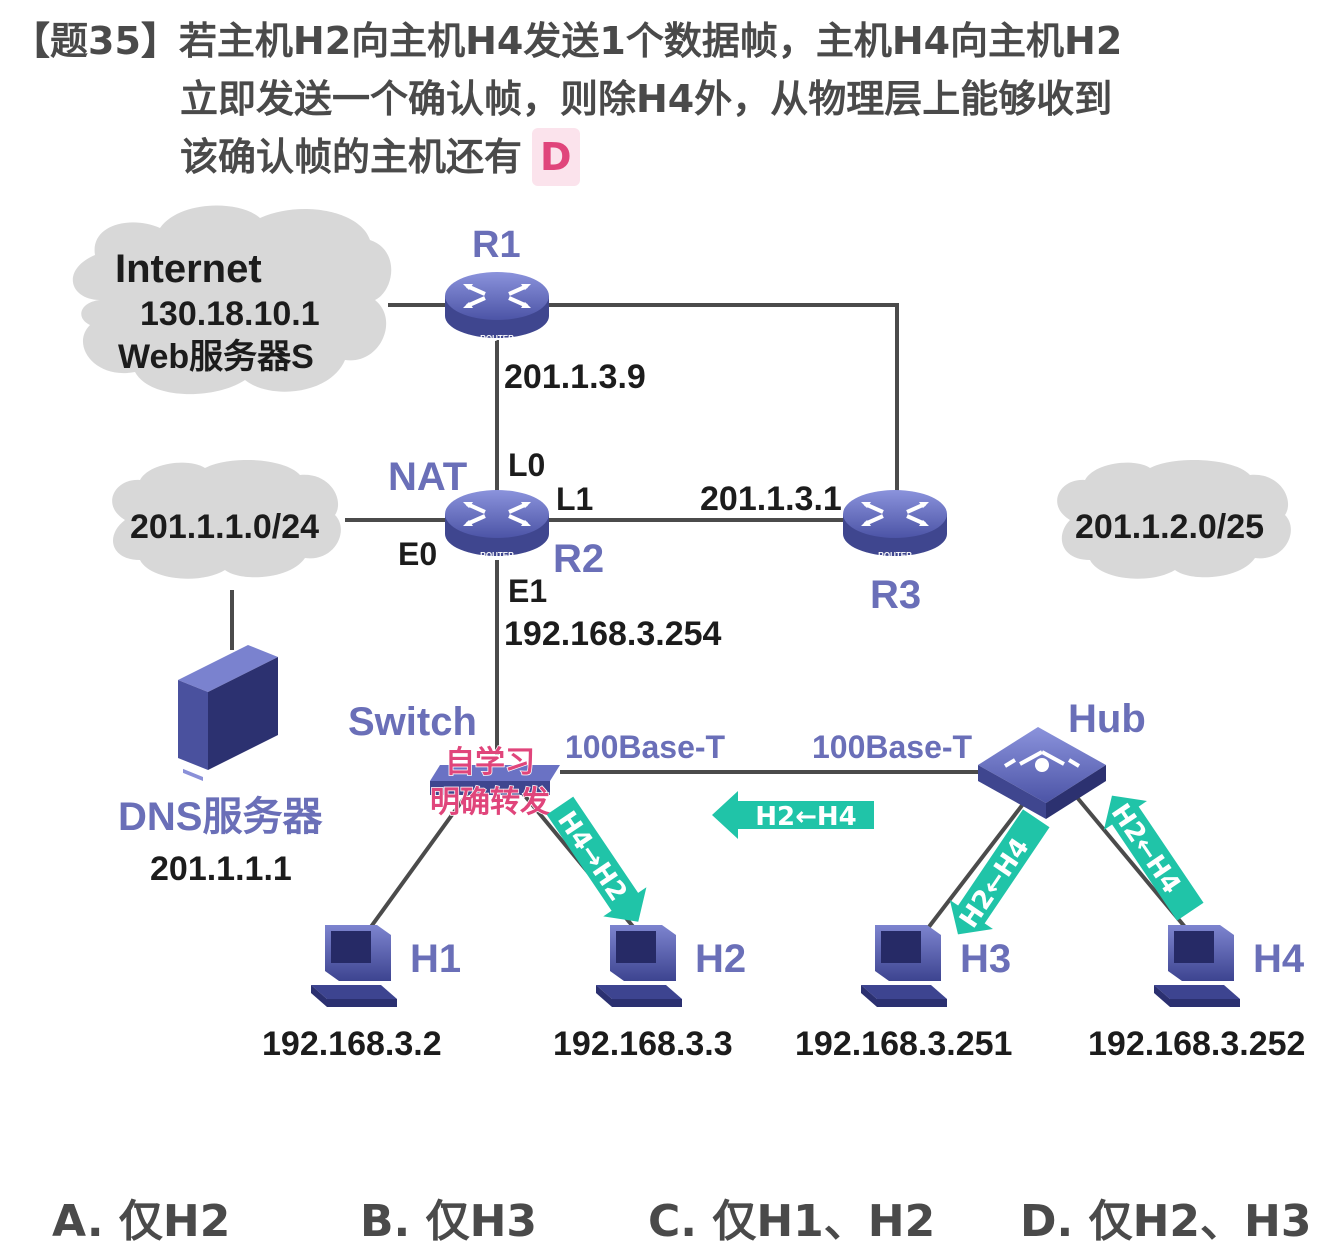 Image resolution: width=1344 pixels, height=1252 pixels. What do you see at coordinates (892, 747) in the screenshot?
I see `link-label-right: 100Base-T` at bounding box center [892, 747].